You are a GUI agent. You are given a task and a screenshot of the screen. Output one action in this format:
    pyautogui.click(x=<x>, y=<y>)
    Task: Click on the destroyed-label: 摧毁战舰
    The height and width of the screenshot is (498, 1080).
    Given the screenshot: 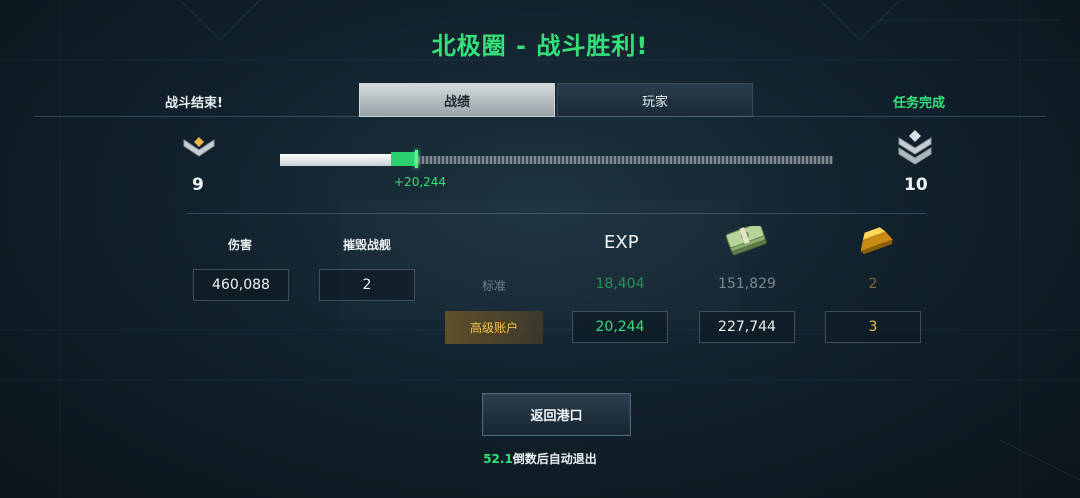 What is the action you would take?
    pyautogui.click(x=366, y=245)
    